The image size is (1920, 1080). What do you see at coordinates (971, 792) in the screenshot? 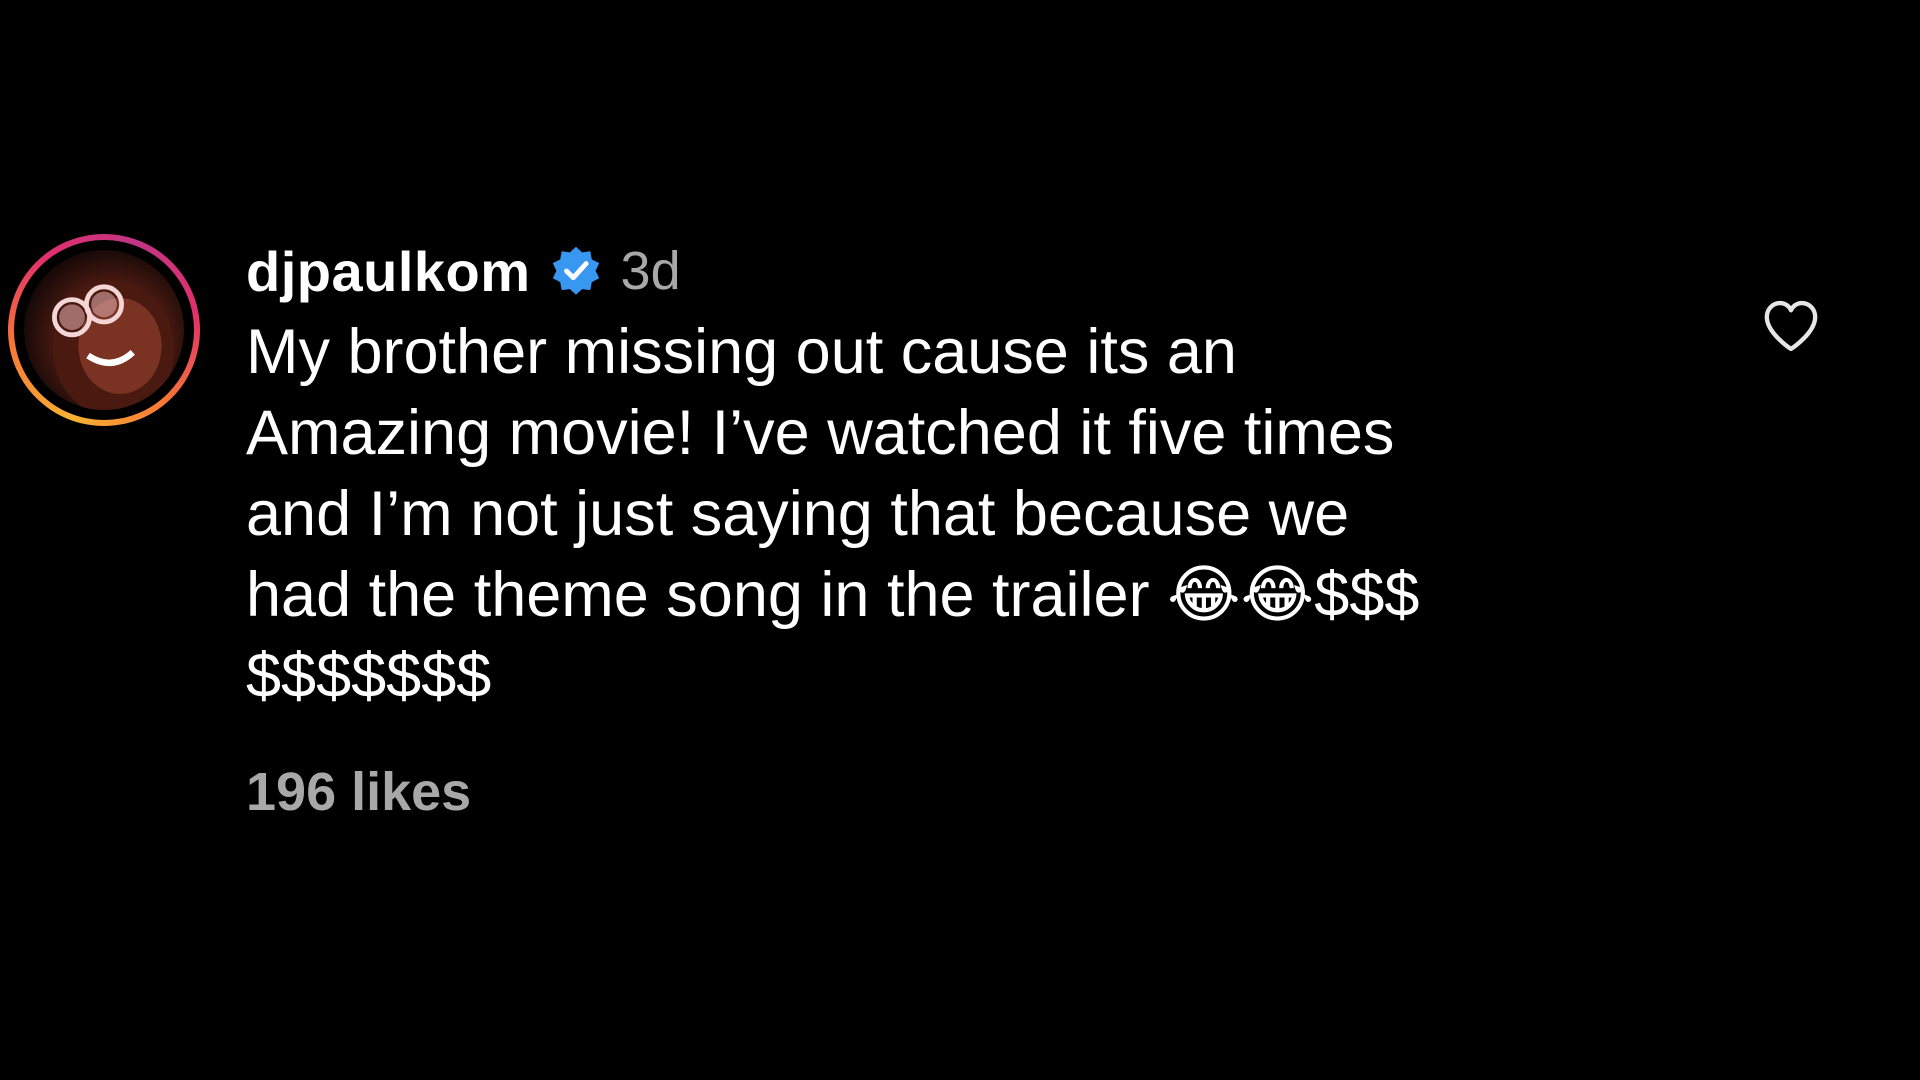
I see `likes-count: 196 likes` at bounding box center [971, 792].